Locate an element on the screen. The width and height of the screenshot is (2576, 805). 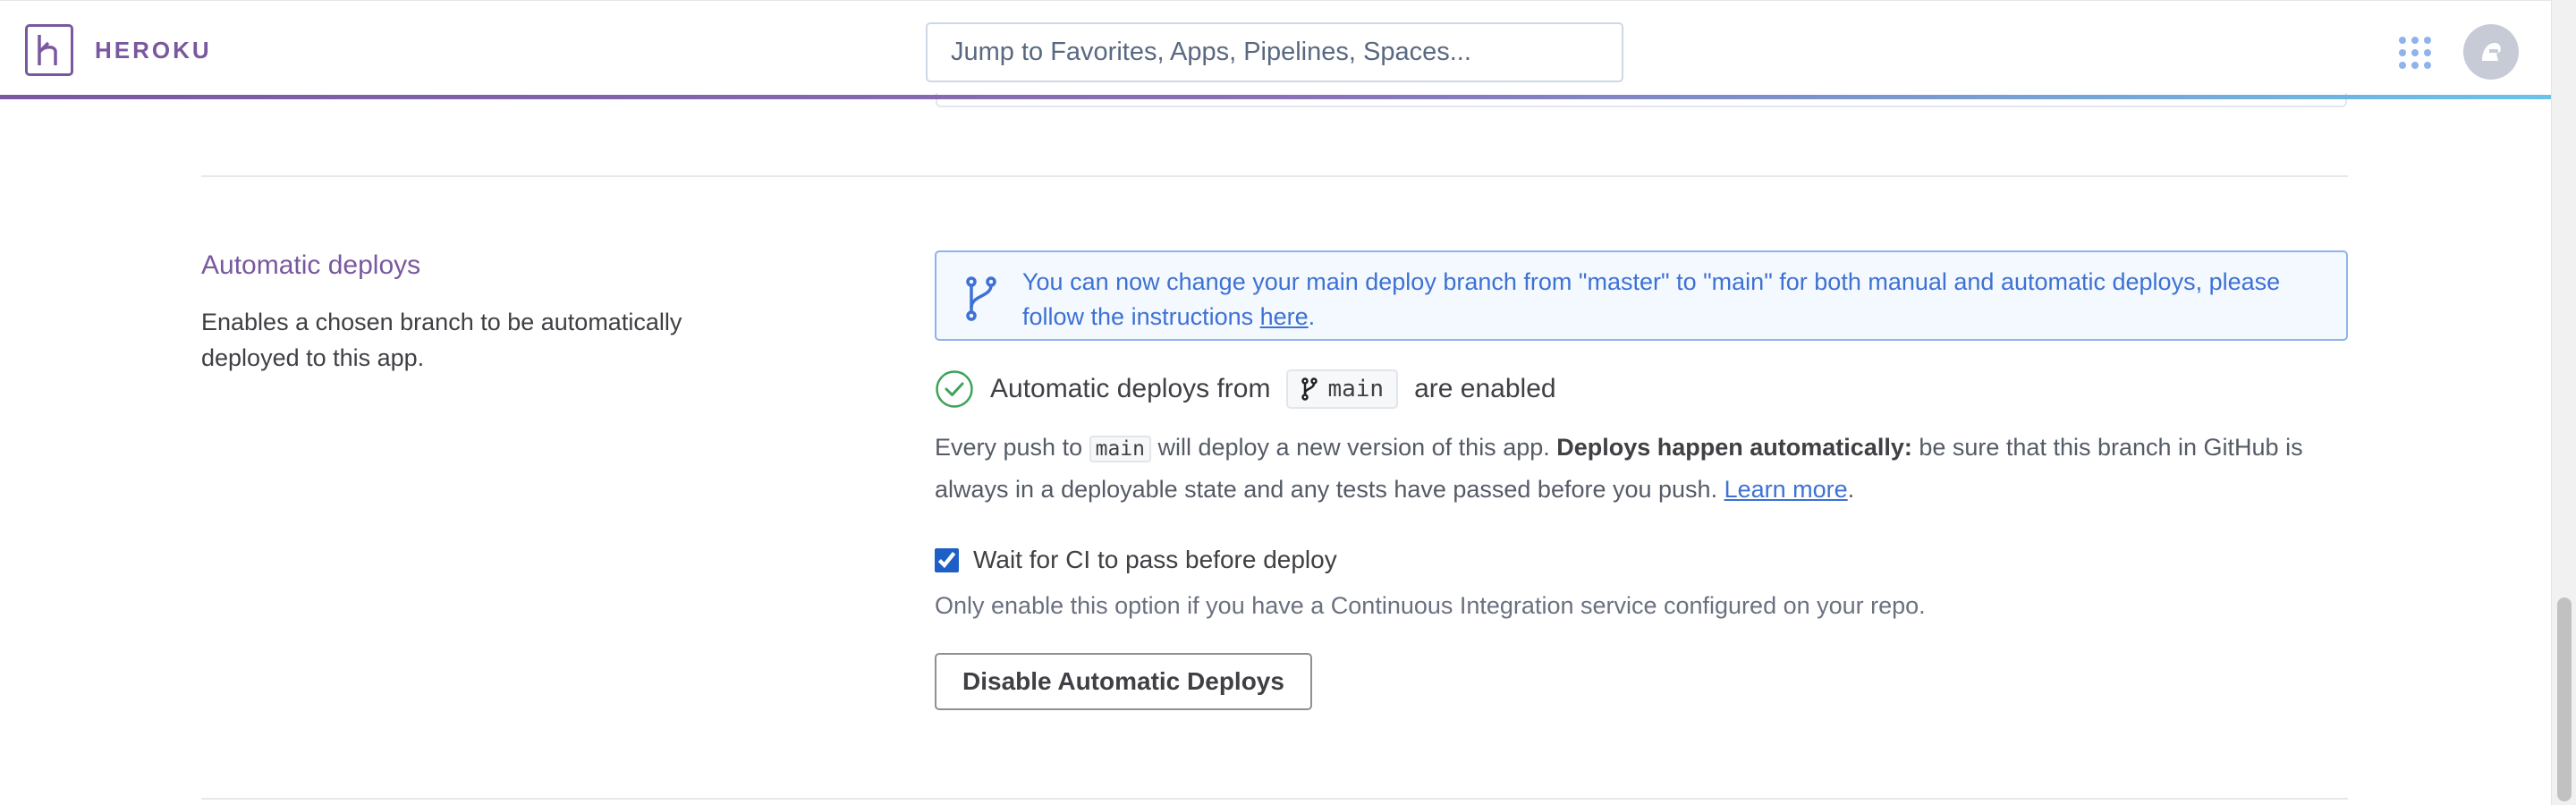
heroku-home-link: HEROKU is located at coordinates (118, 50).